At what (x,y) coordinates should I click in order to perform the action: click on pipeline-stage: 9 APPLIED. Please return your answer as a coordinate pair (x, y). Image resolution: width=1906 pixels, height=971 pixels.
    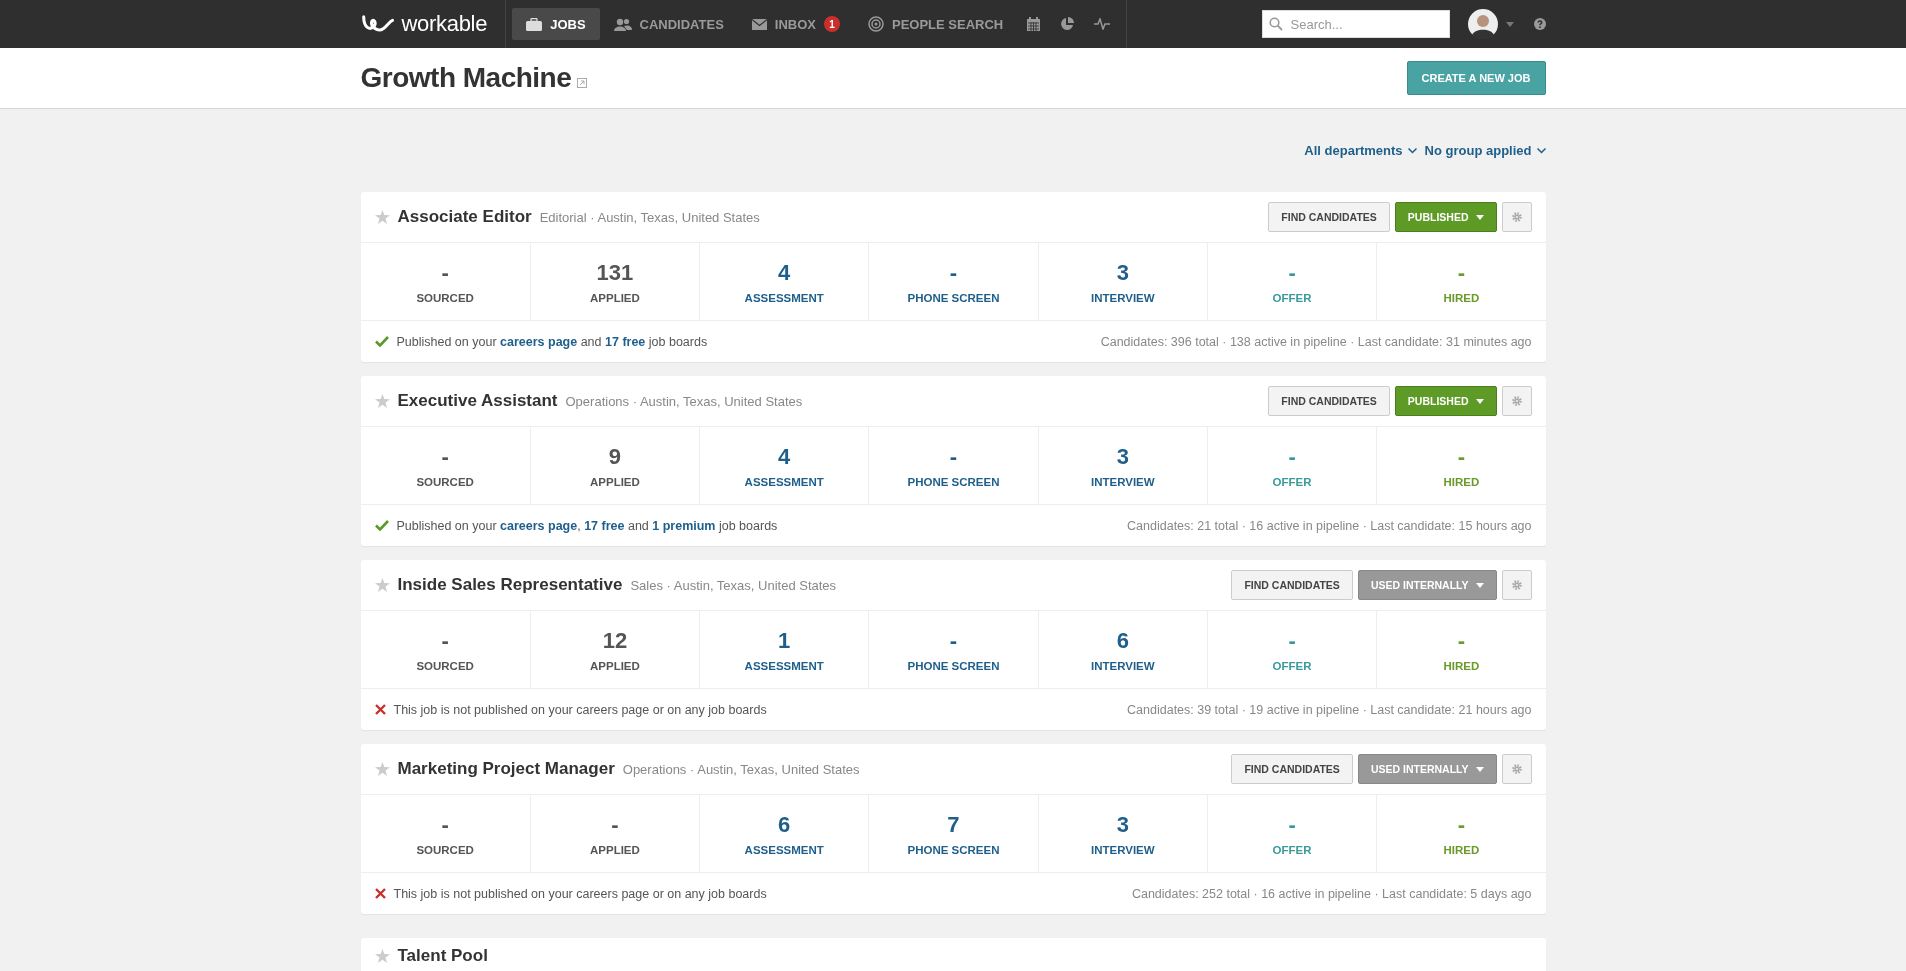
    Looking at the image, I should click on (614, 465).